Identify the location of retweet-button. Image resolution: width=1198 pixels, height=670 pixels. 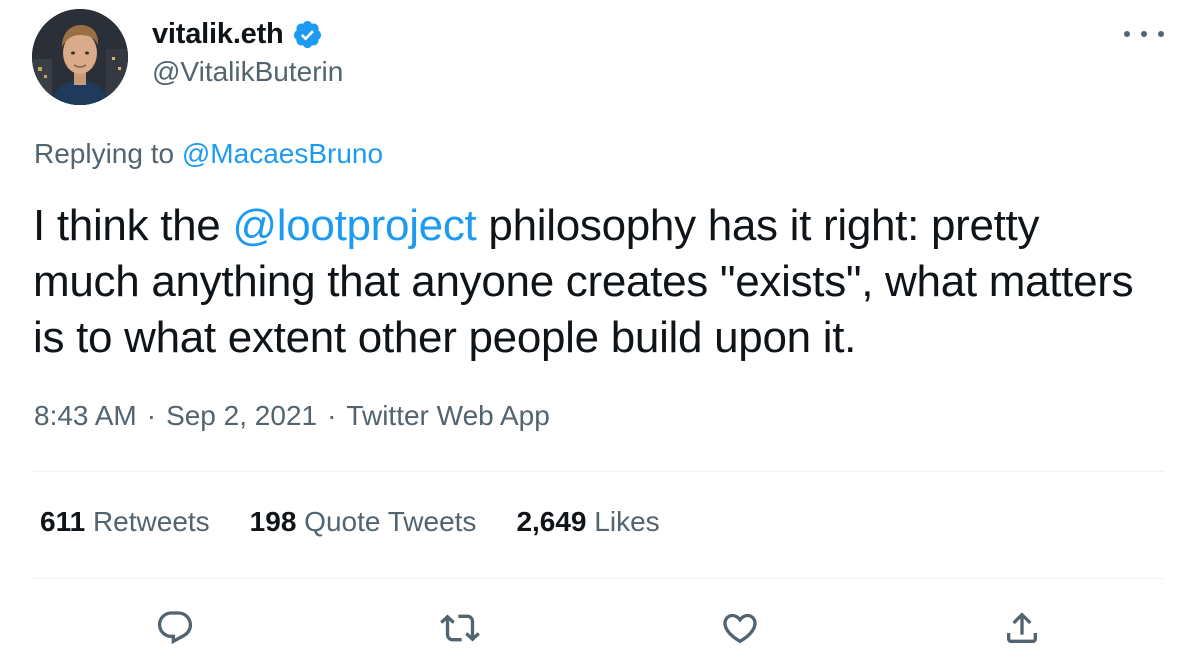
(460, 628).